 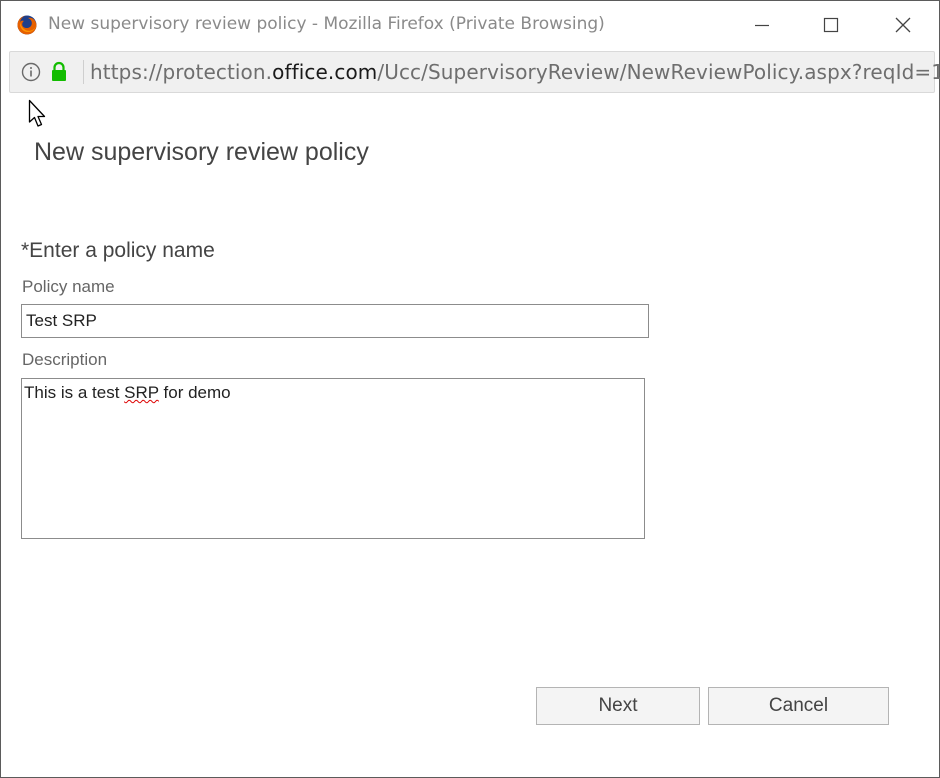 What do you see at coordinates (201, 152) in the screenshot?
I see `page-title: New supervisory review policy` at bounding box center [201, 152].